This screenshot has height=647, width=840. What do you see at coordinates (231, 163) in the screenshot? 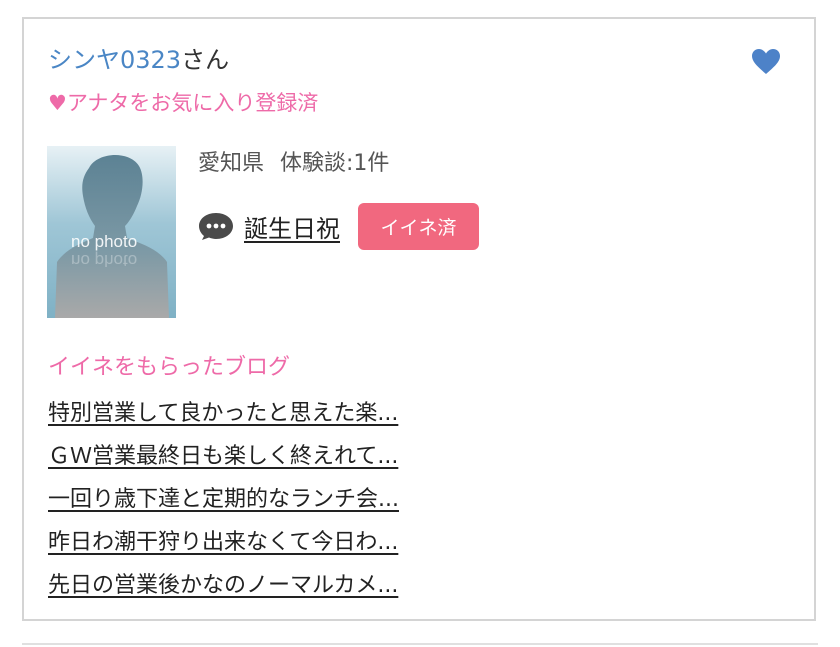
I see `prefecture-label: 愛知県` at bounding box center [231, 163].